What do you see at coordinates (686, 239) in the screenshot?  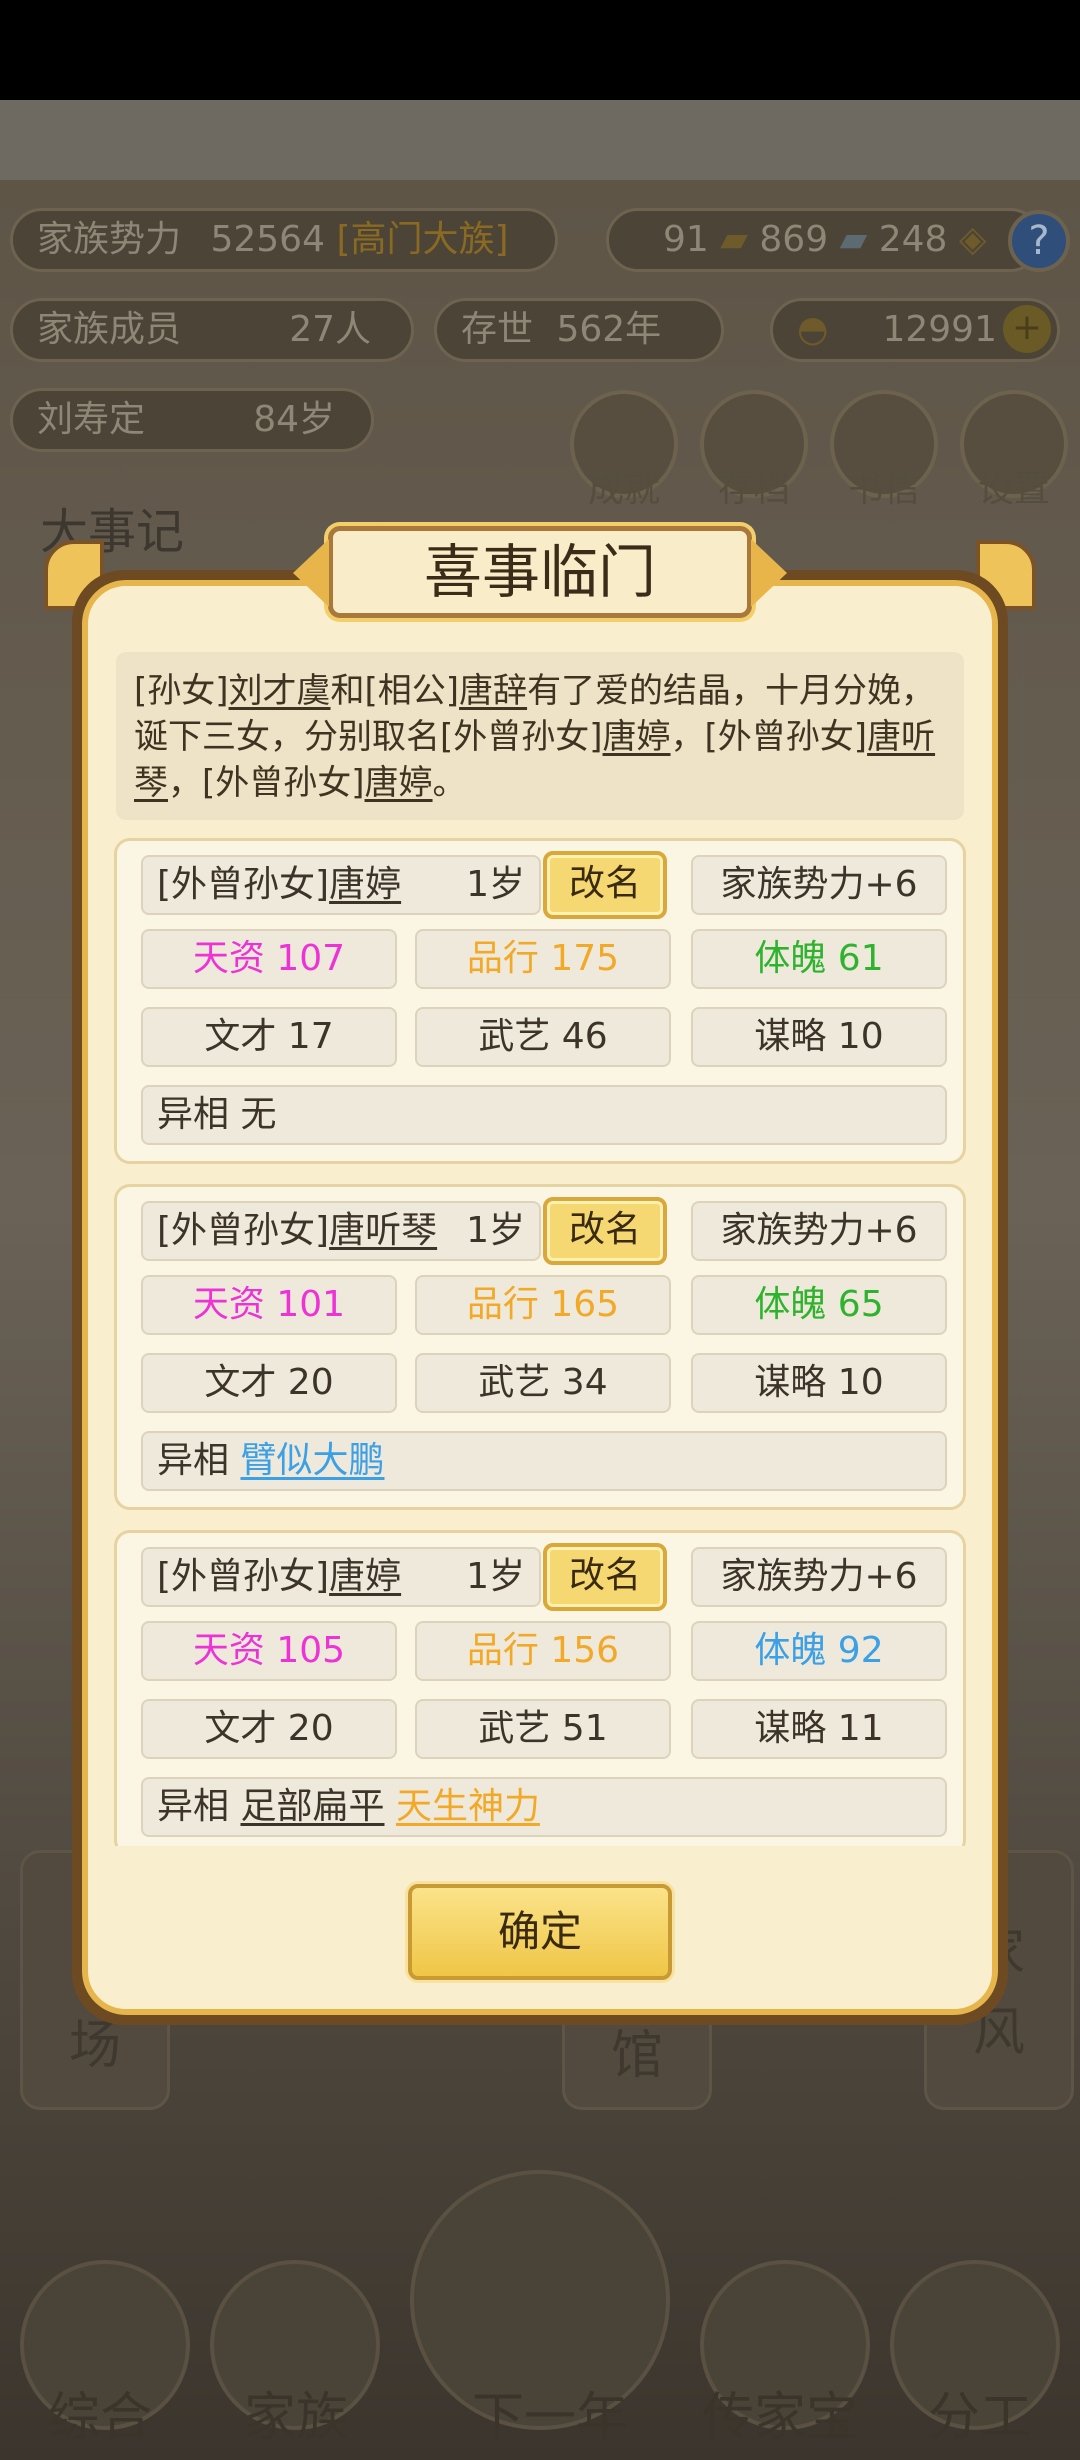 I see `resource-1-value: 91` at bounding box center [686, 239].